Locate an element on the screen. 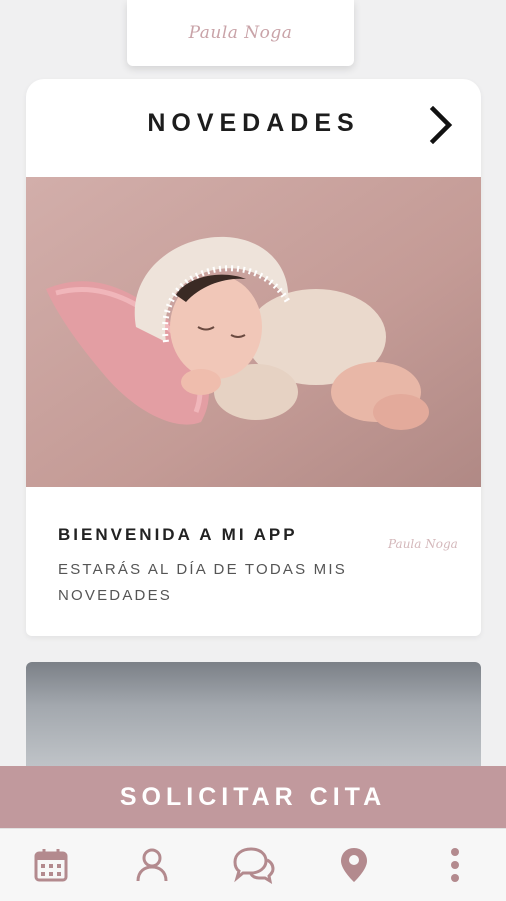  user-icon is located at coordinates (152, 865).